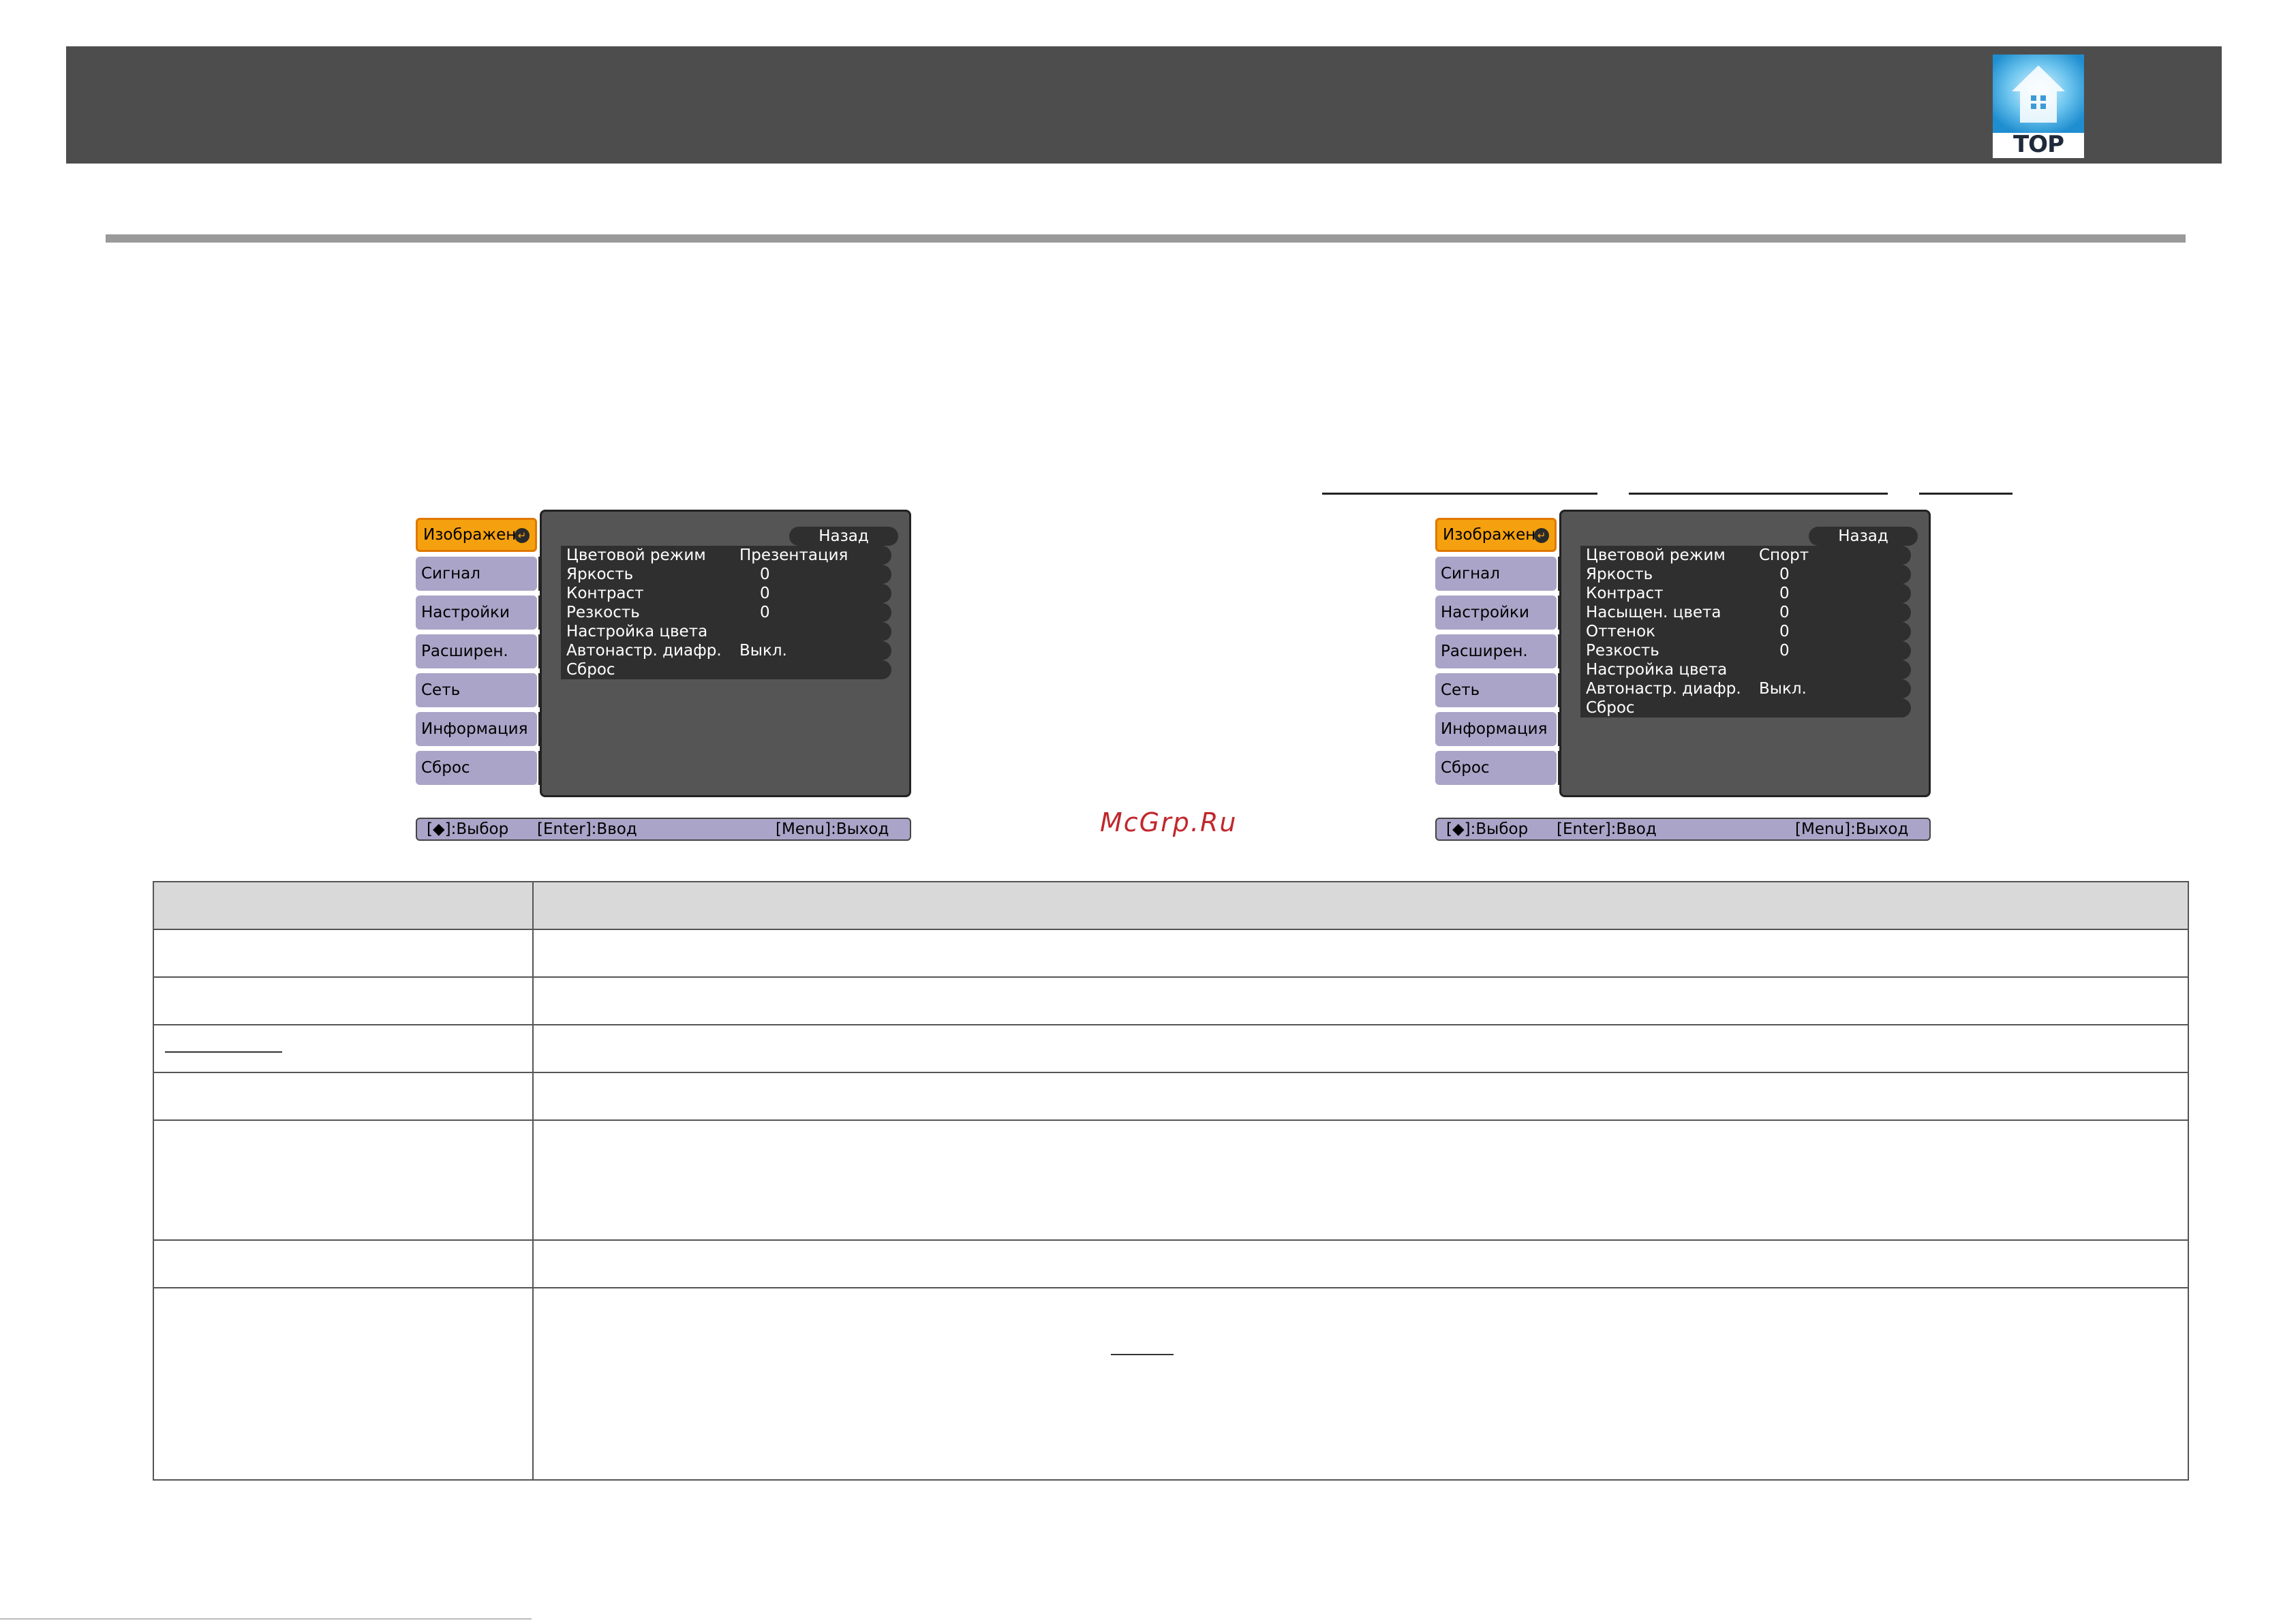  What do you see at coordinates (1622, 651) in the screenshot?
I see `row-label: Резкость` at bounding box center [1622, 651].